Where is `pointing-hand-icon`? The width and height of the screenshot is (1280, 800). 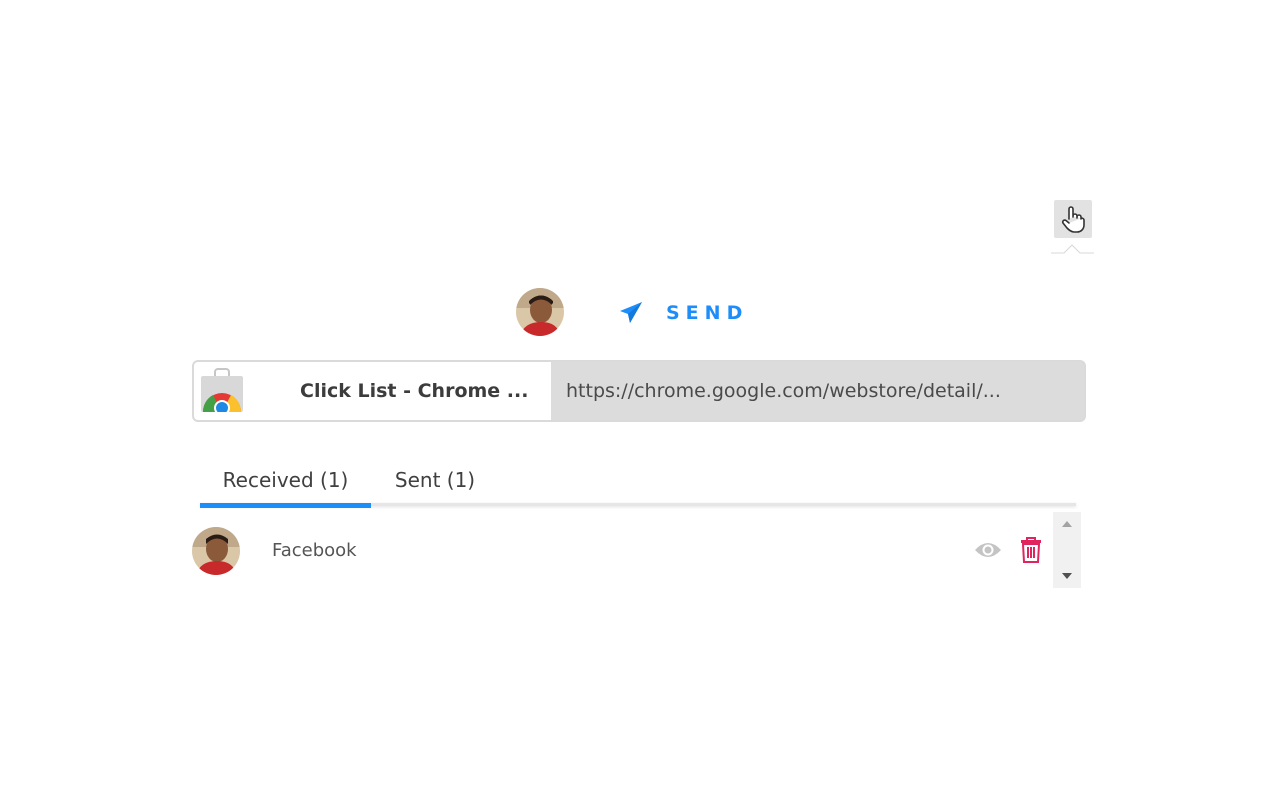
pointing-hand-icon is located at coordinates (1073, 219).